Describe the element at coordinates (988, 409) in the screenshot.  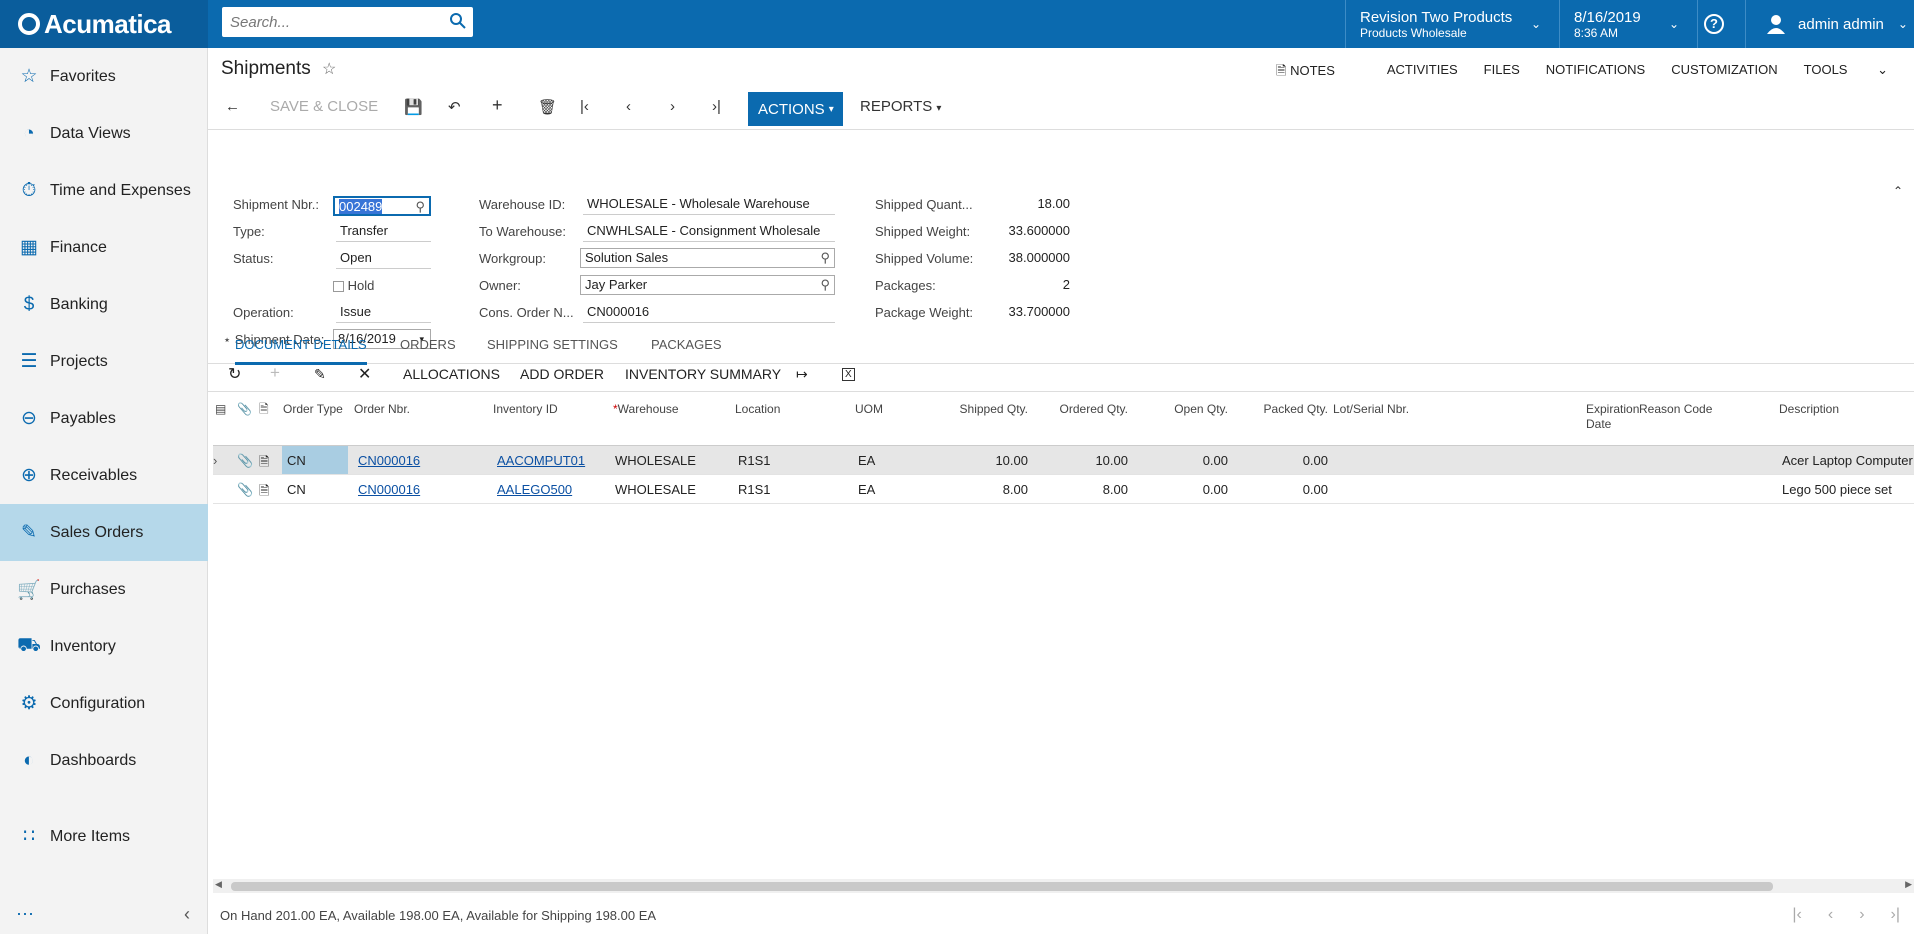
I see `col-shipped-qty: Shipped Qty.` at that location.